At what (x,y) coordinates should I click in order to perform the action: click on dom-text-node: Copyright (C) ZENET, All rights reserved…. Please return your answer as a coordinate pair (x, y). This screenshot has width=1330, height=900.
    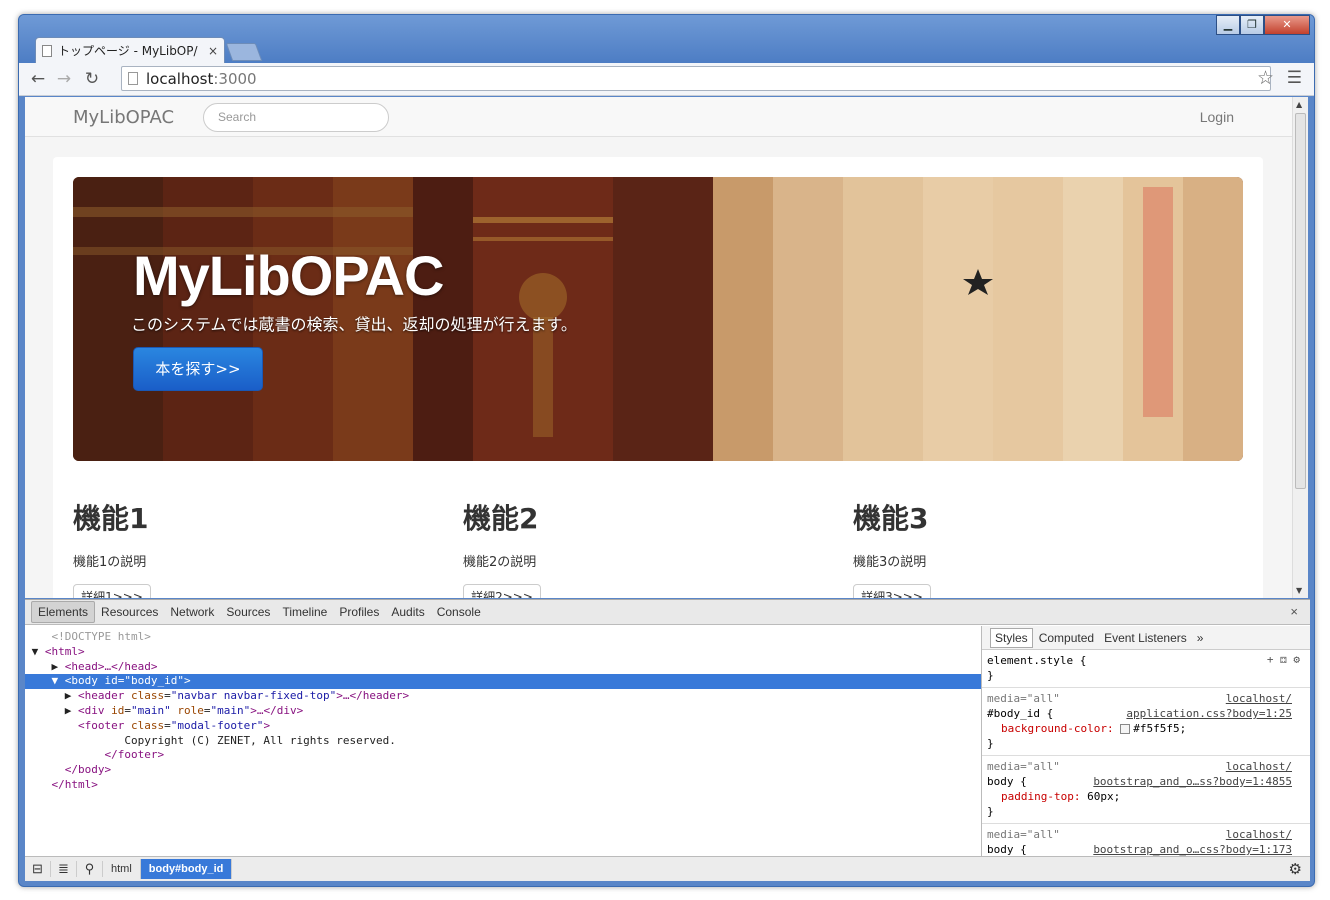
    Looking at the image, I should click on (503, 741).